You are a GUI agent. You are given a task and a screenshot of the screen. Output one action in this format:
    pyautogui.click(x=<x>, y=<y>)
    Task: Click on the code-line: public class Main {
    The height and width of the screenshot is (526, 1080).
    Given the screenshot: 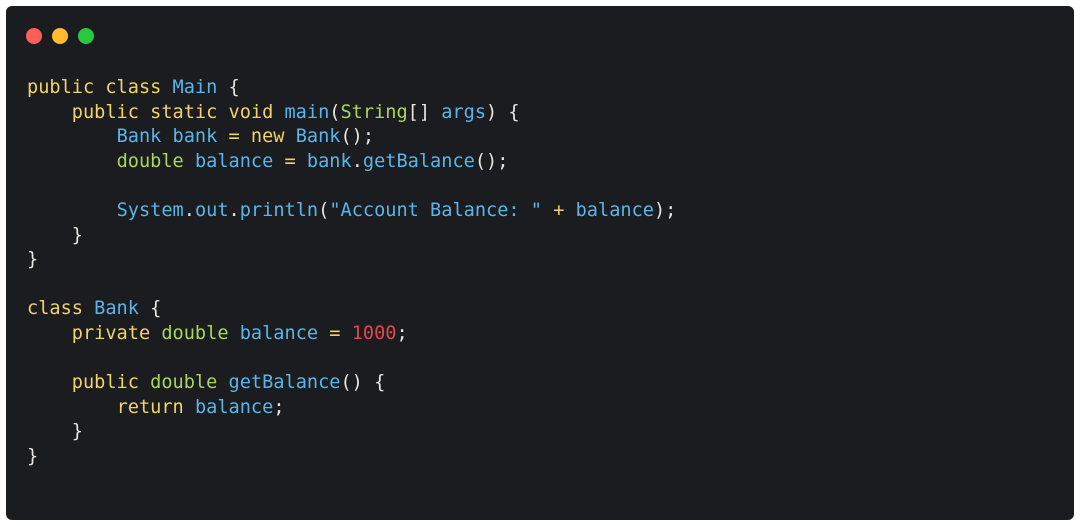 What is the action you would take?
    pyautogui.click(x=351, y=88)
    